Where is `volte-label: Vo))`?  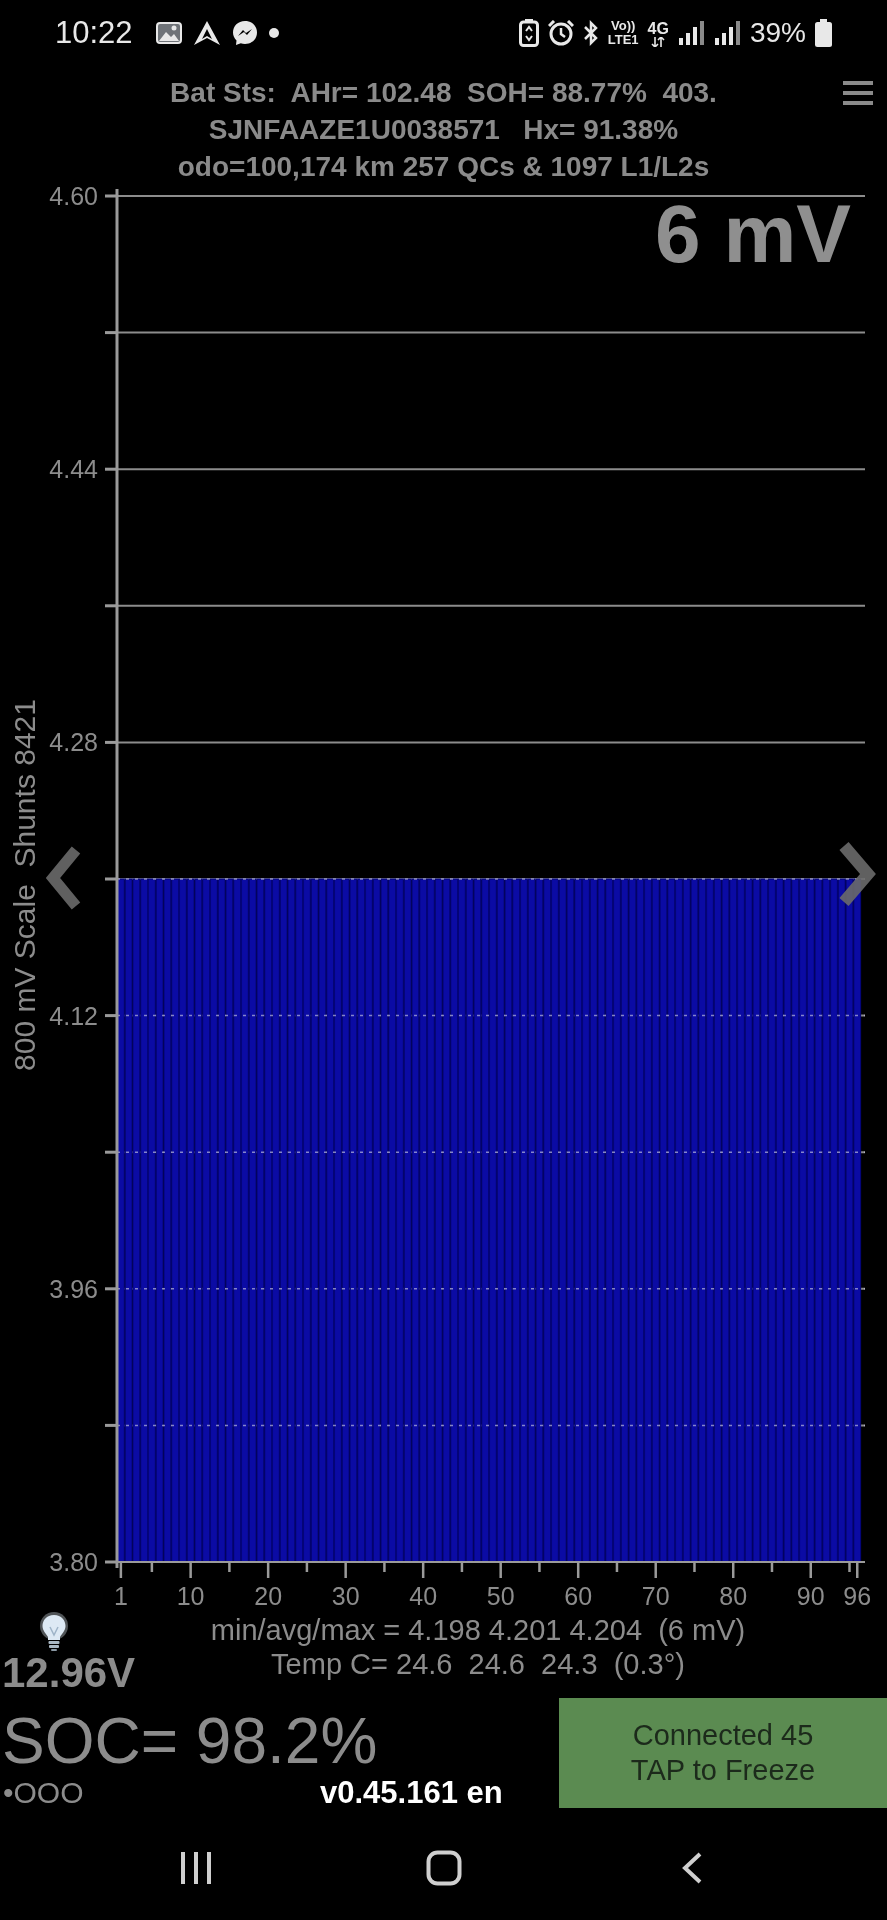 volte-label: Vo)) is located at coordinates (623, 26).